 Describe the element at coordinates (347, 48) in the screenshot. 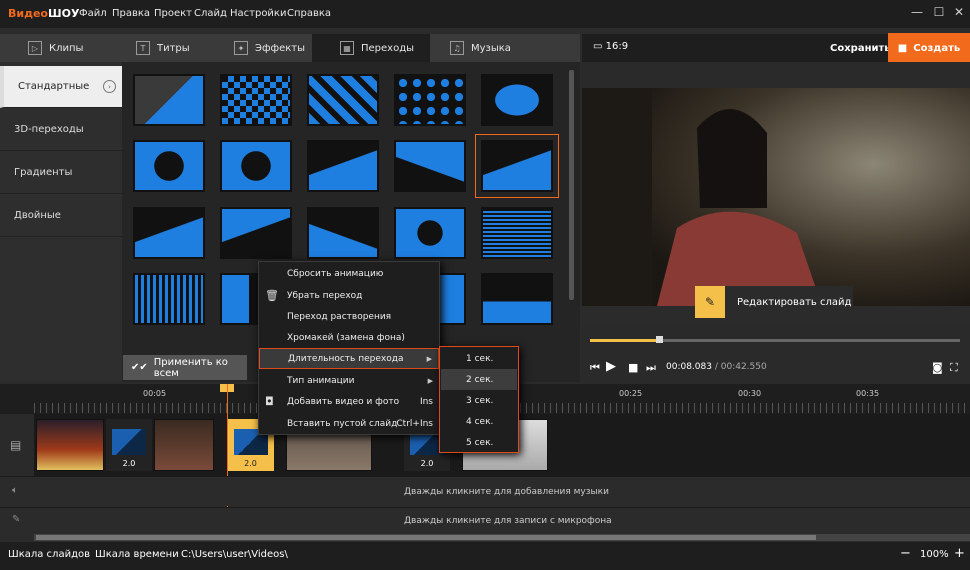

I see `transitions-icon: ▦` at that location.